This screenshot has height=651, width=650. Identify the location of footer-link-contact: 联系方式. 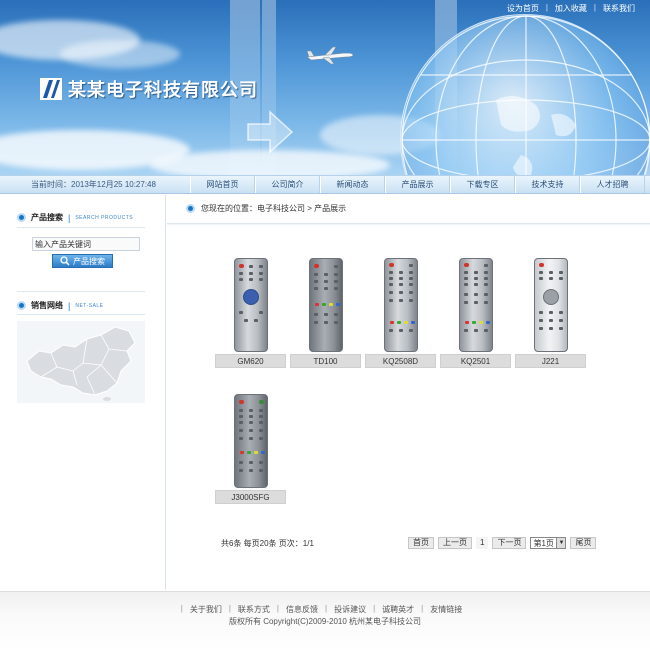
(254, 609).